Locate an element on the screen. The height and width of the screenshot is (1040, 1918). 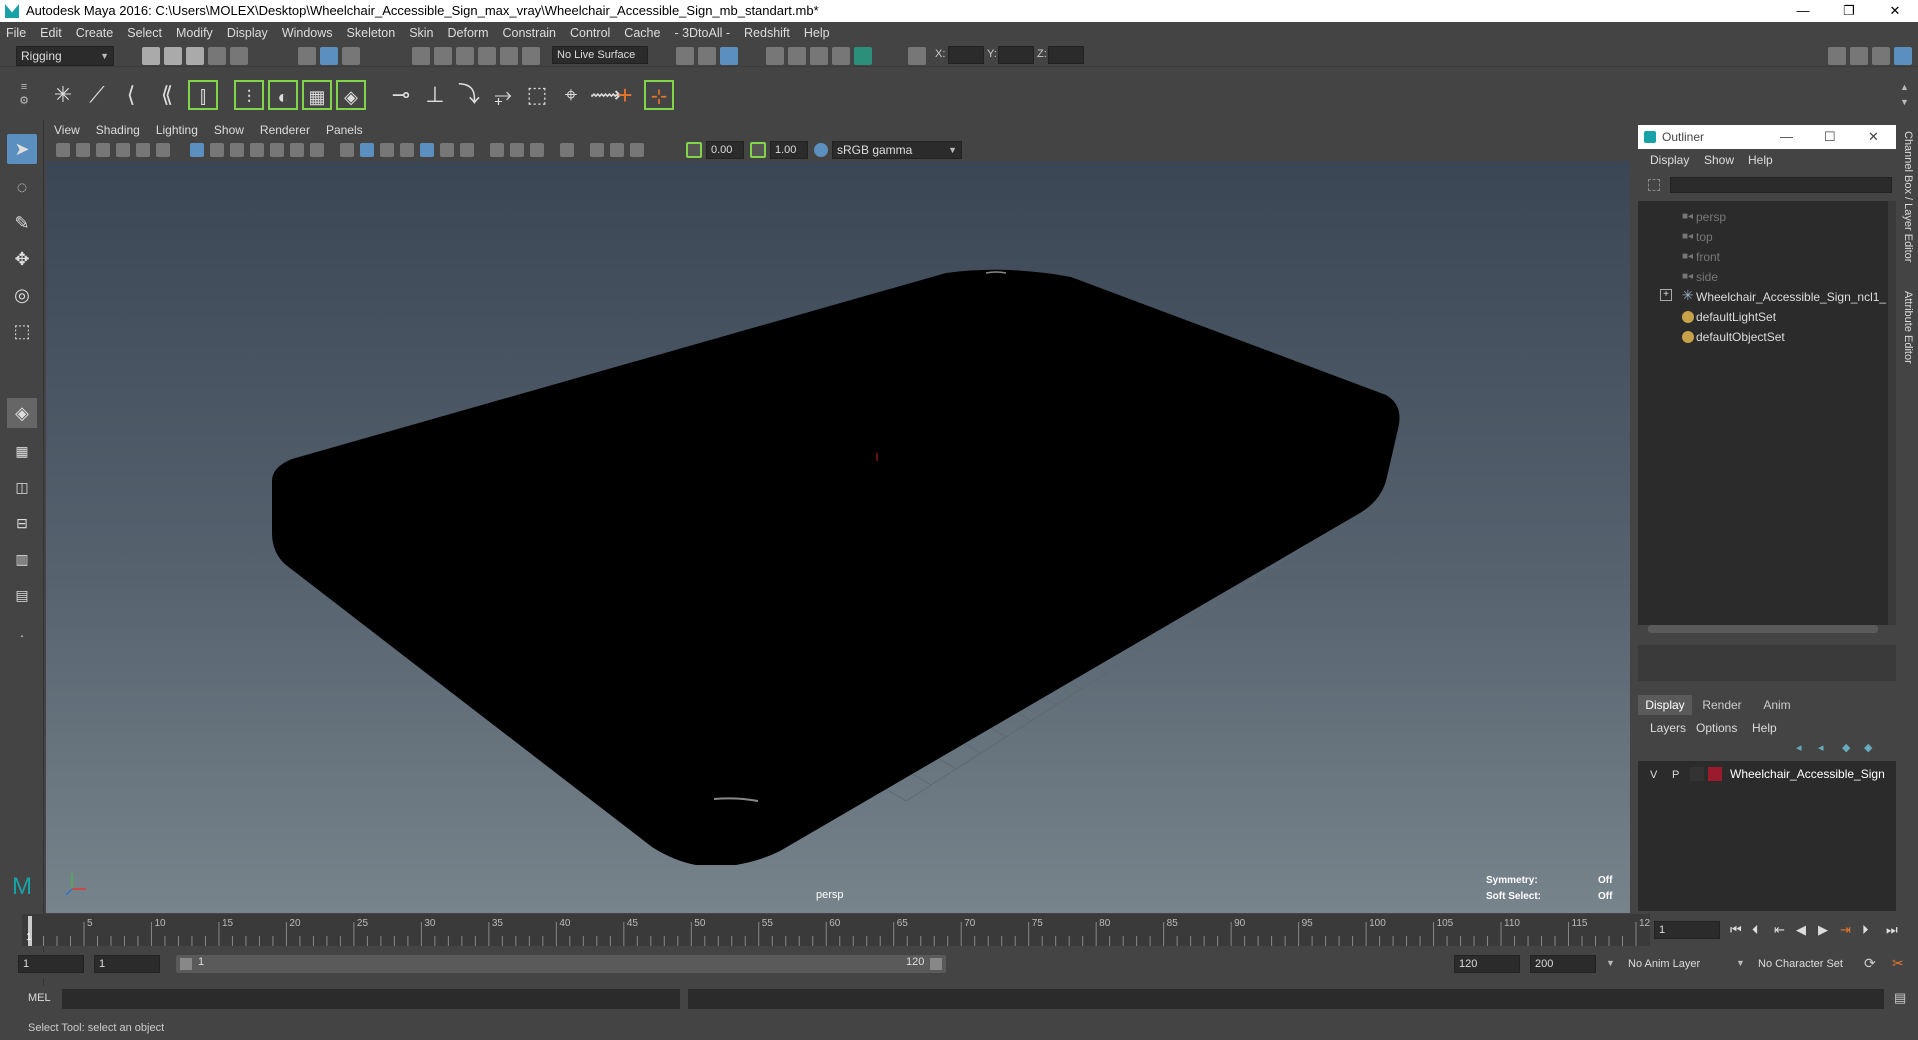
new-layer-icon: ◆ is located at coordinates (1846, 747).